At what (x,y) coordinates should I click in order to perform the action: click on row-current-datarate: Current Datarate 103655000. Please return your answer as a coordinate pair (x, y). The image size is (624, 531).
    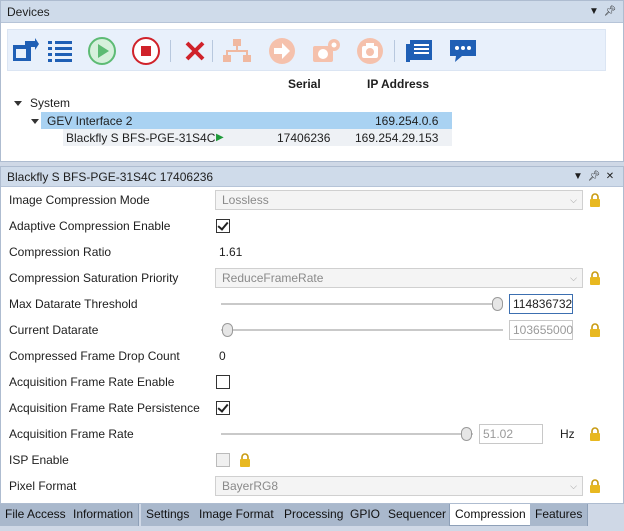
    Looking at the image, I should click on (312, 330).